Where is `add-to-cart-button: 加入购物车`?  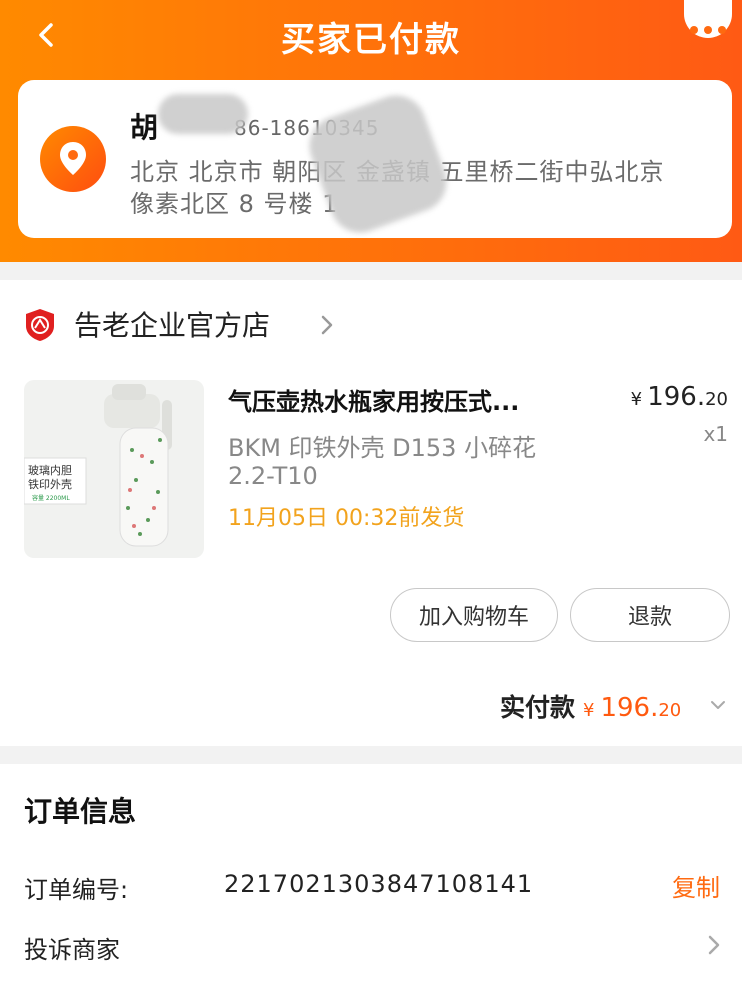 add-to-cart-button: 加入购物车 is located at coordinates (474, 615).